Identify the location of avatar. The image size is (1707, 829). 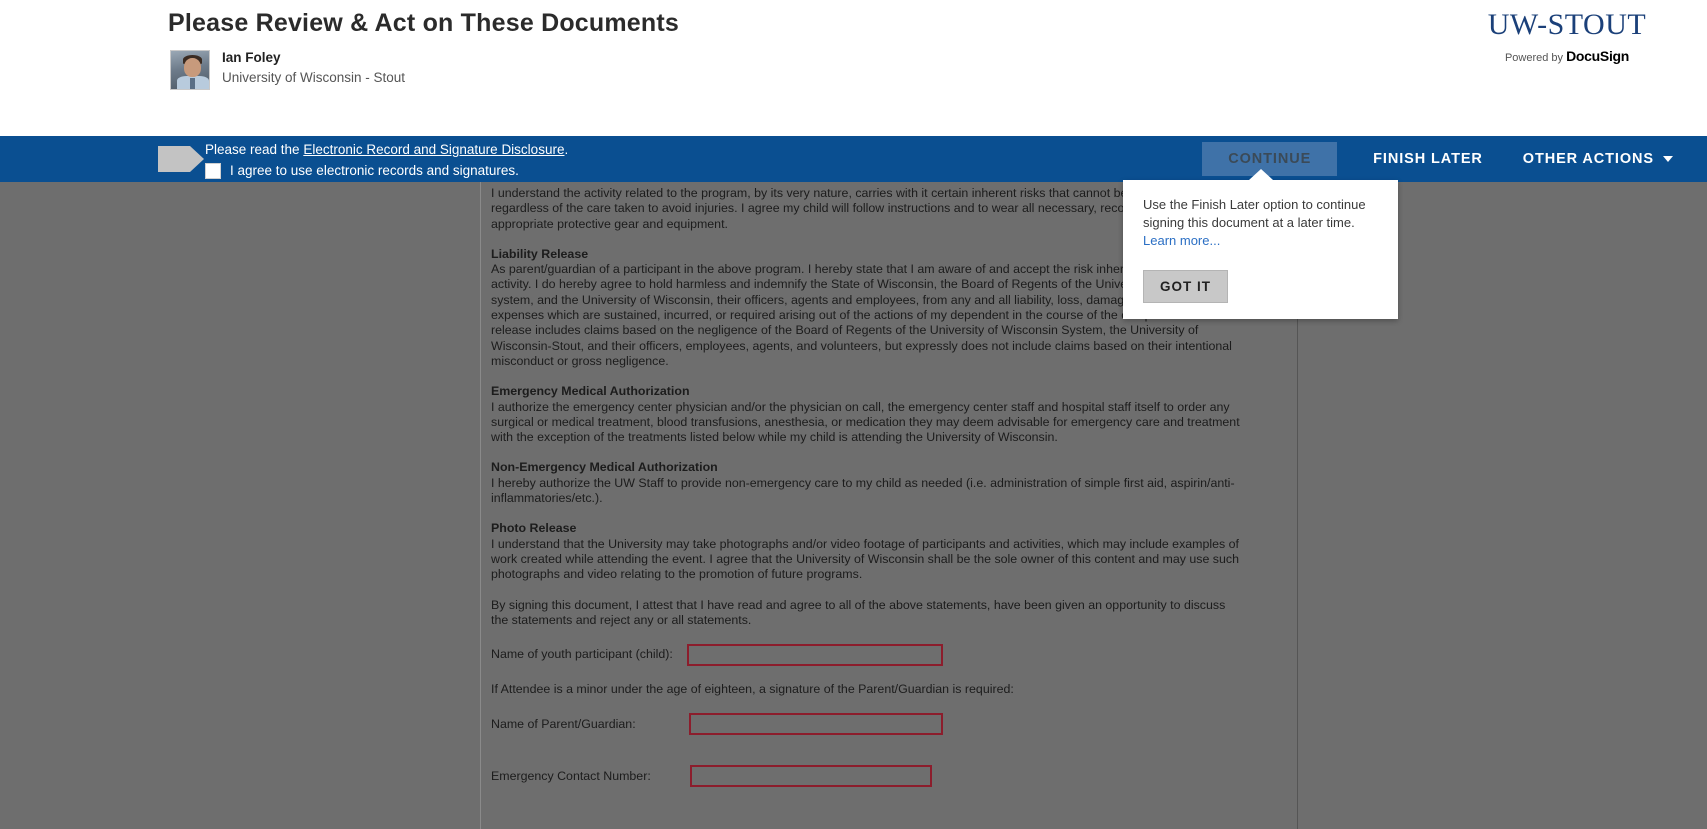
(190, 70).